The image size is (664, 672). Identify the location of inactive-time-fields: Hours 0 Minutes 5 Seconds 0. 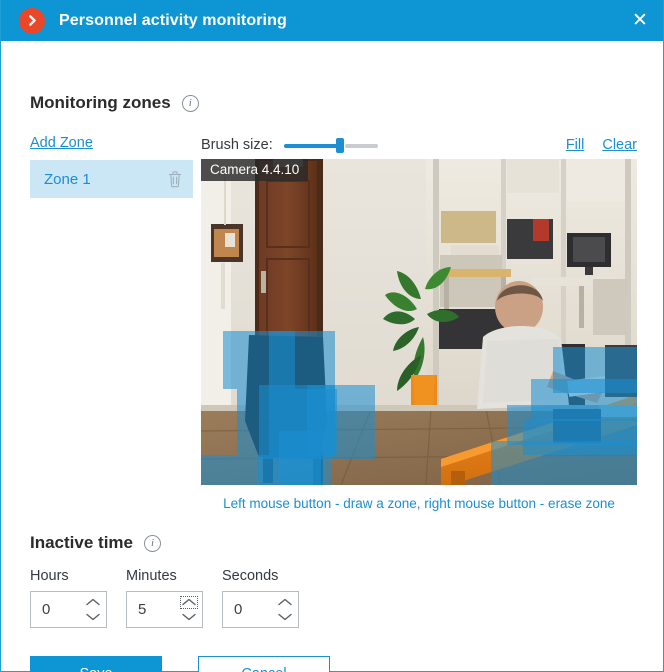
(164, 598).